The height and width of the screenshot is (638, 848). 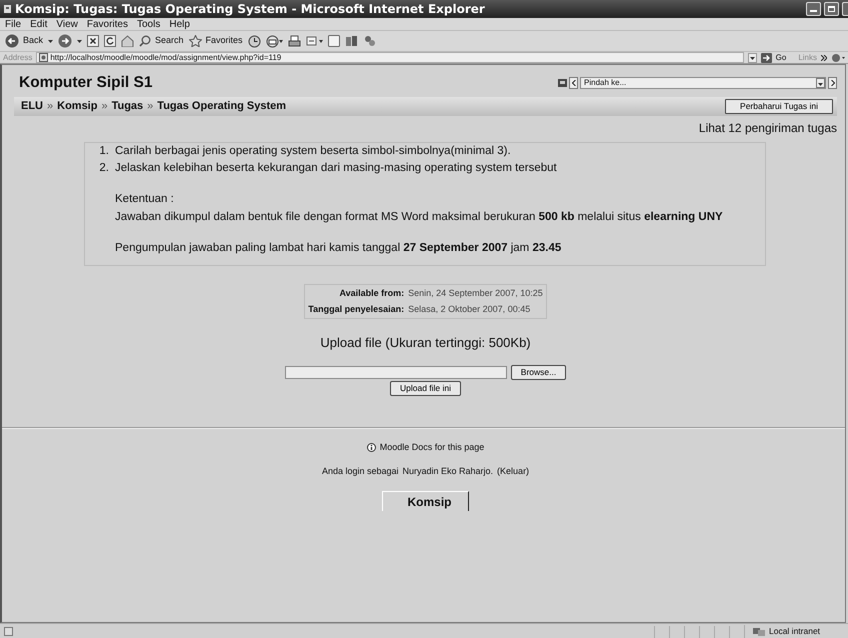 I want to click on note-text: Ketentuan :, so click(x=145, y=200).